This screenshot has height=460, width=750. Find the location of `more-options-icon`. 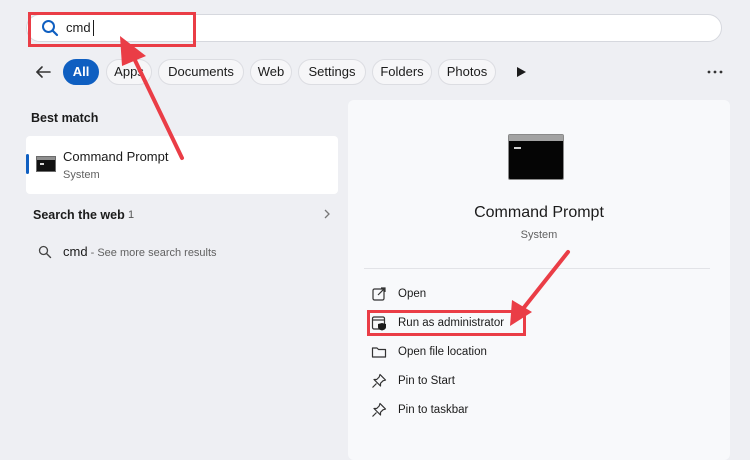

more-options-icon is located at coordinates (715, 72).